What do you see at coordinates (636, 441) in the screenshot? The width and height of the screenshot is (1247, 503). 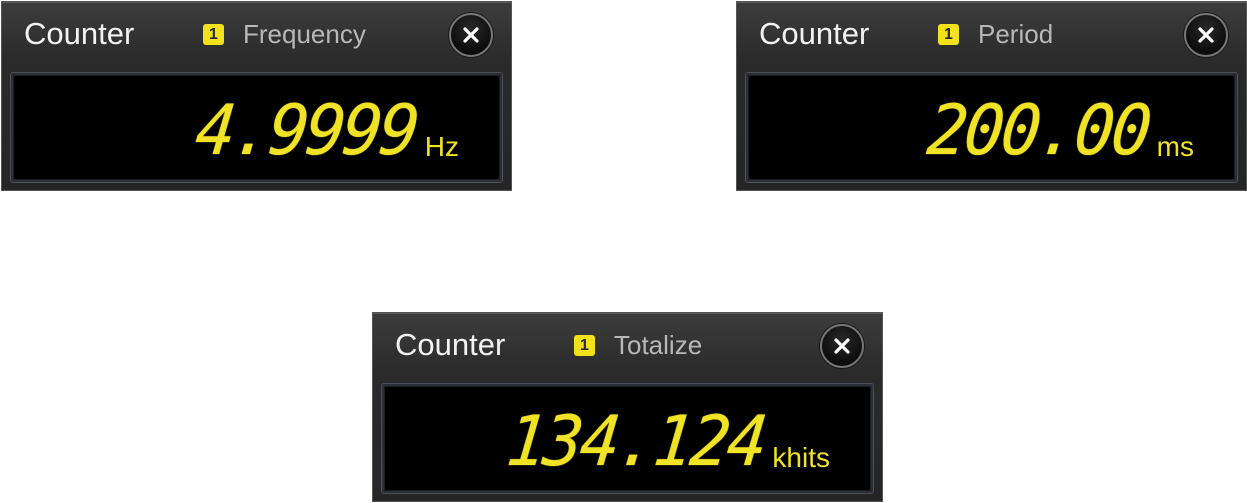 I see `readout-value: 134.124` at bounding box center [636, 441].